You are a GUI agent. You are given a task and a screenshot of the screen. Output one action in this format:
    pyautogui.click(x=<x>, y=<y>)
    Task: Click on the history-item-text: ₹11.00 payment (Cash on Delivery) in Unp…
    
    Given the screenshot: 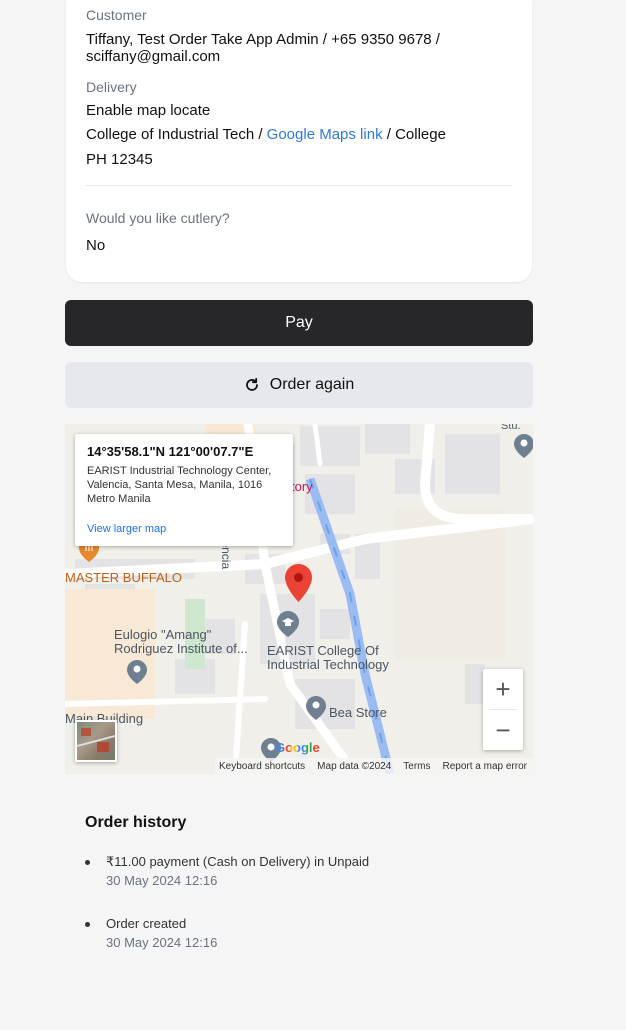 What is the action you would take?
    pyautogui.click(x=238, y=861)
    